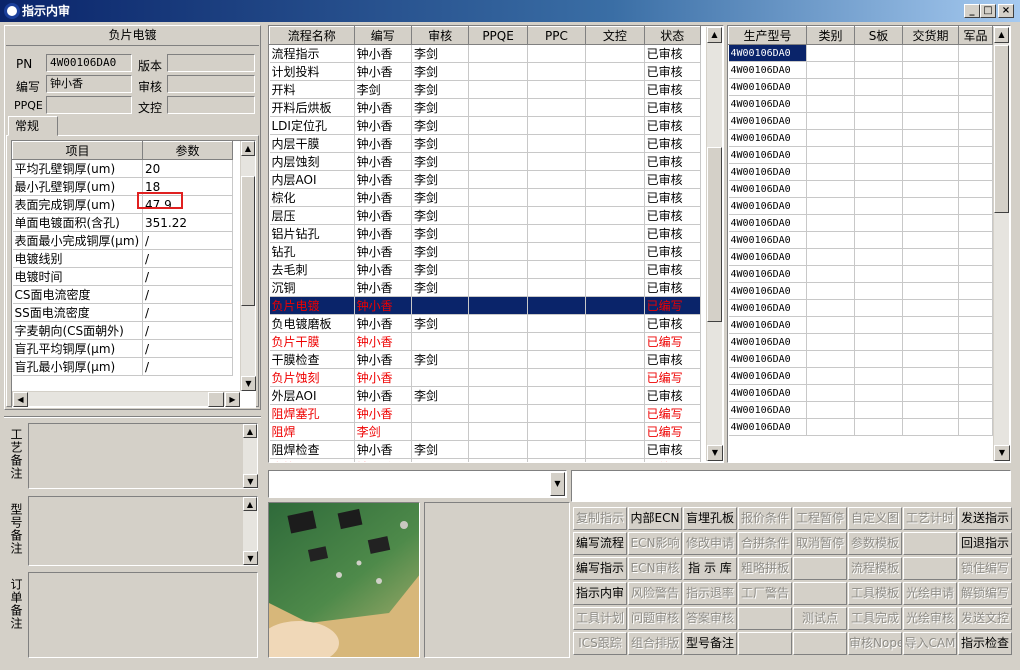  Describe the element at coordinates (972, 11) in the screenshot. I see `minimize-button: _` at that location.